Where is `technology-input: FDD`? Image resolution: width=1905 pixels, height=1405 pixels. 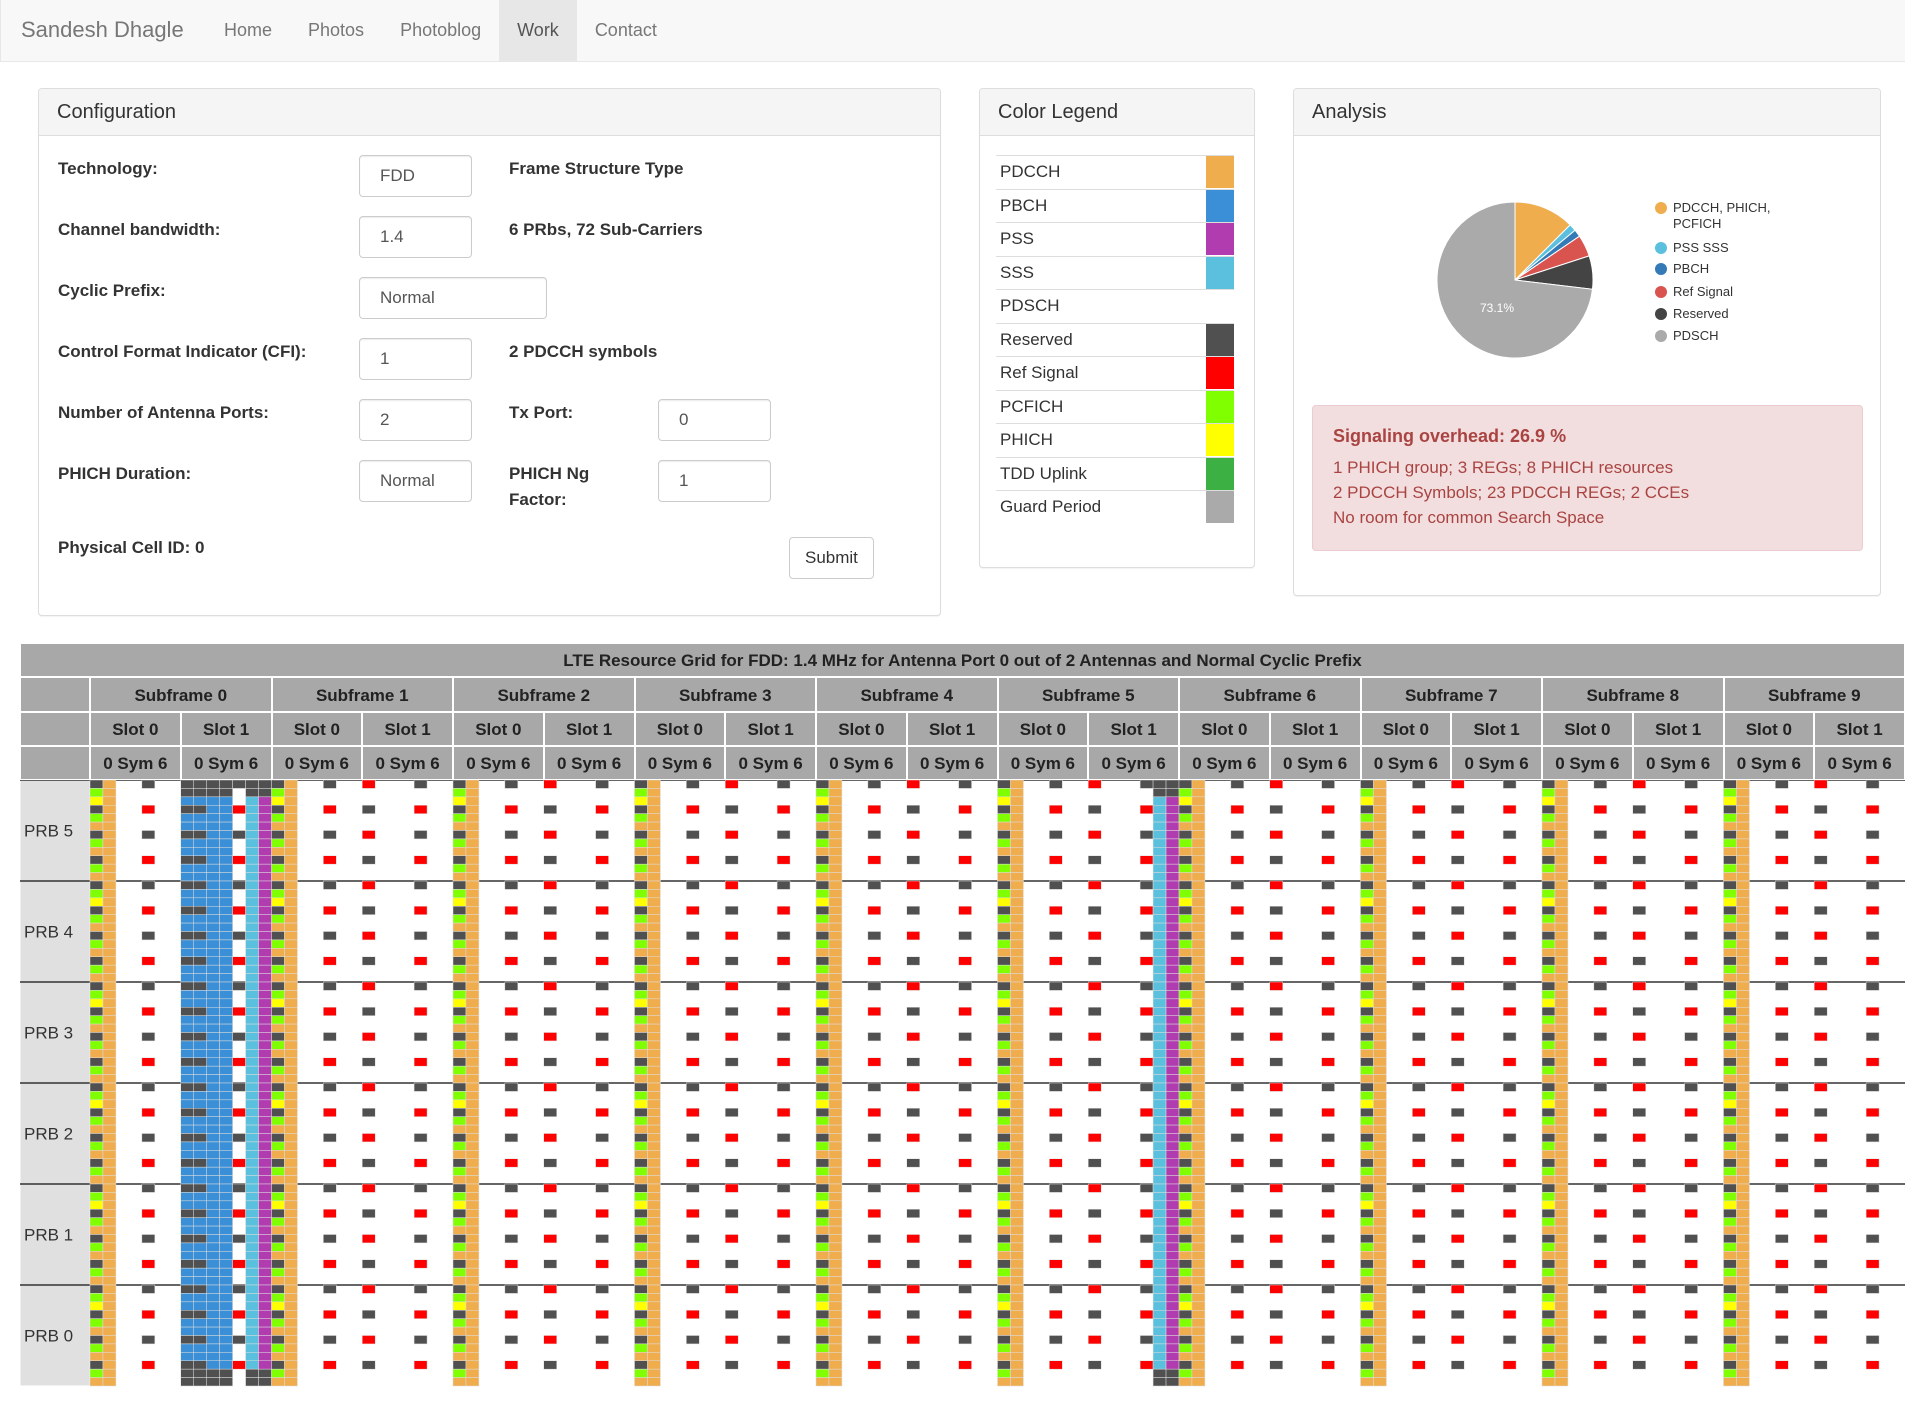 technology-input: FDD is located at coordinates (415, 176).